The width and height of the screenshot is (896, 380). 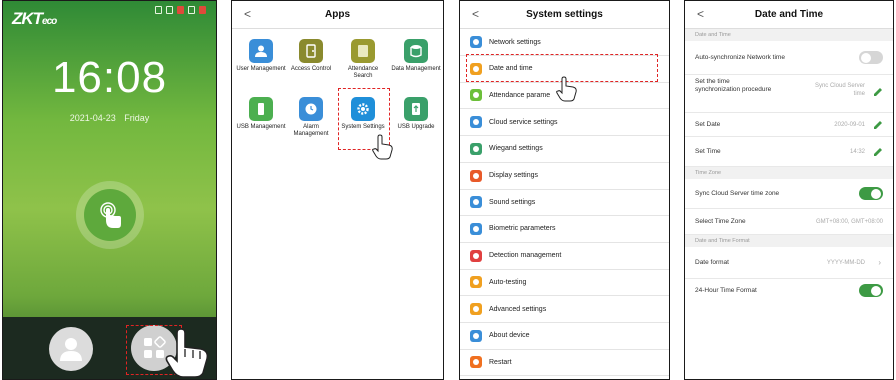 What do you see at coordinates (191, 10) in the screenshot?
I see `mail-status-icon` at bounding box center [191, 10].